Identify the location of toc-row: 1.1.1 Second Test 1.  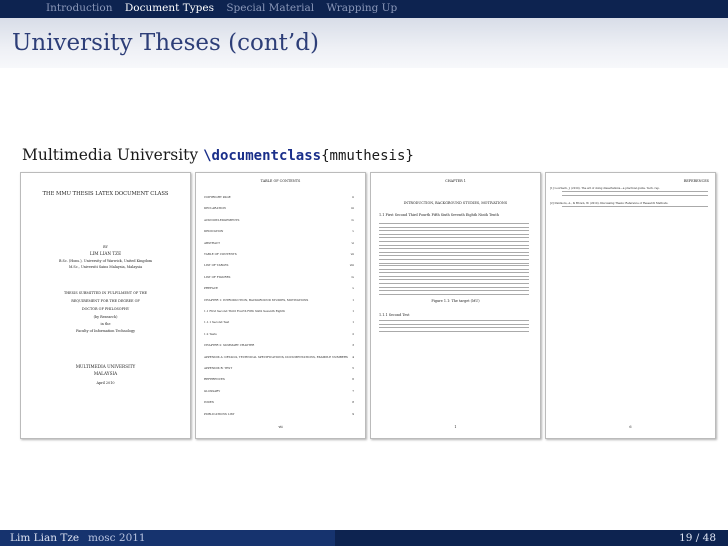
(279, 322).